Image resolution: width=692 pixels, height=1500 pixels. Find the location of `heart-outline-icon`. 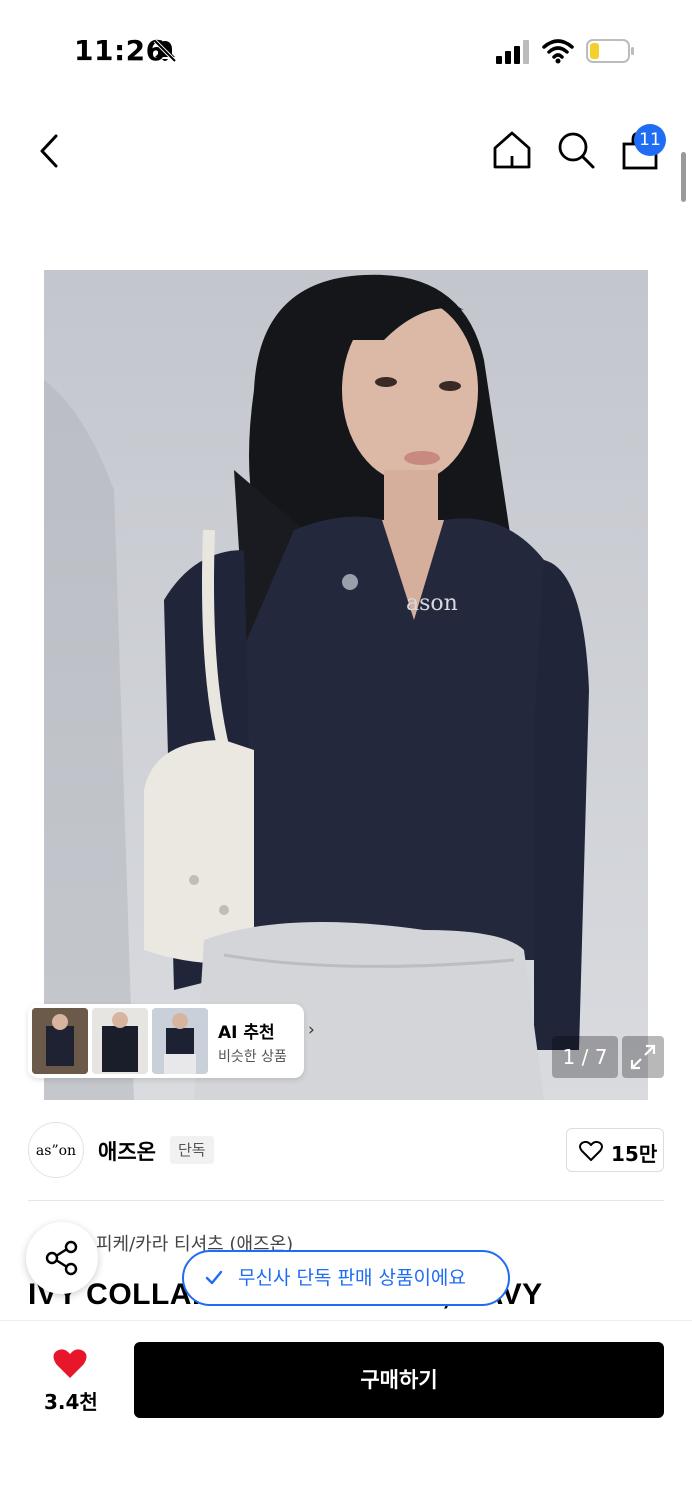

heart-outline-icon is located at coordinates (591, 1150).